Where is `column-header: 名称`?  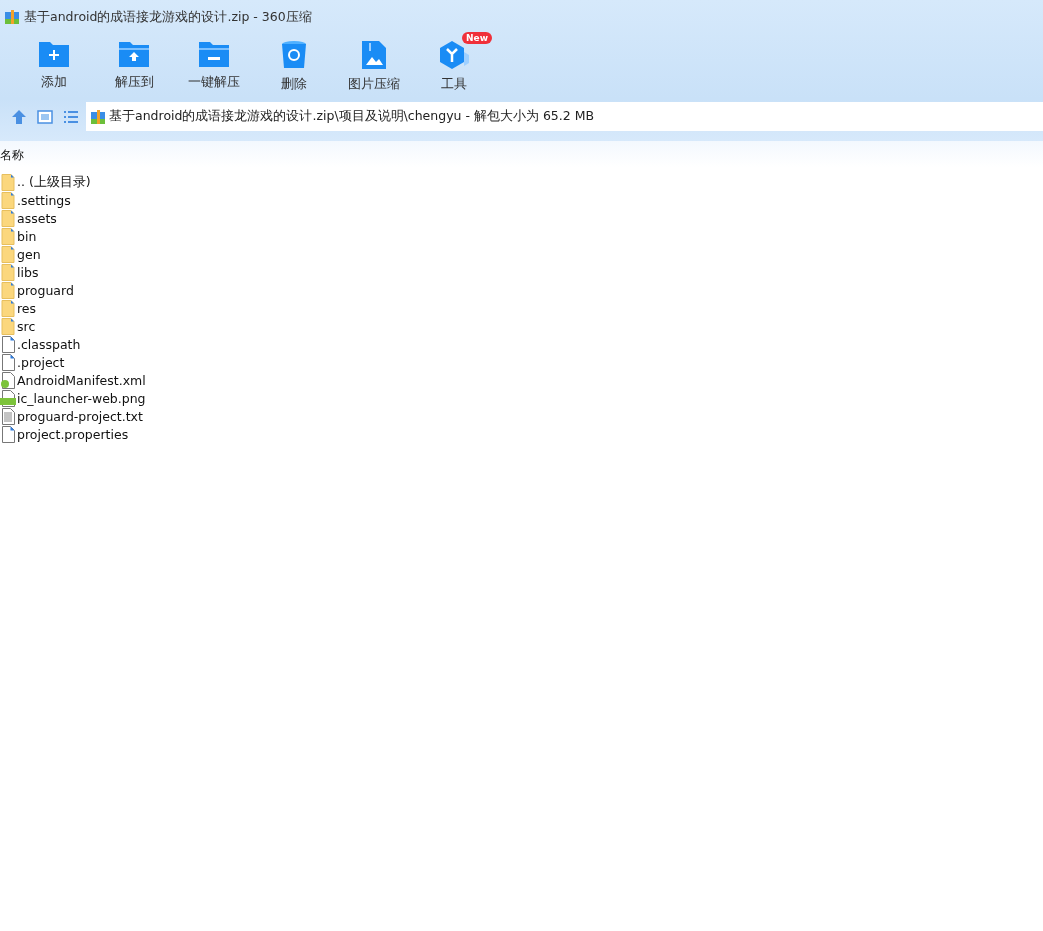 column-header: 名称 is located at coordinates (12, 157).